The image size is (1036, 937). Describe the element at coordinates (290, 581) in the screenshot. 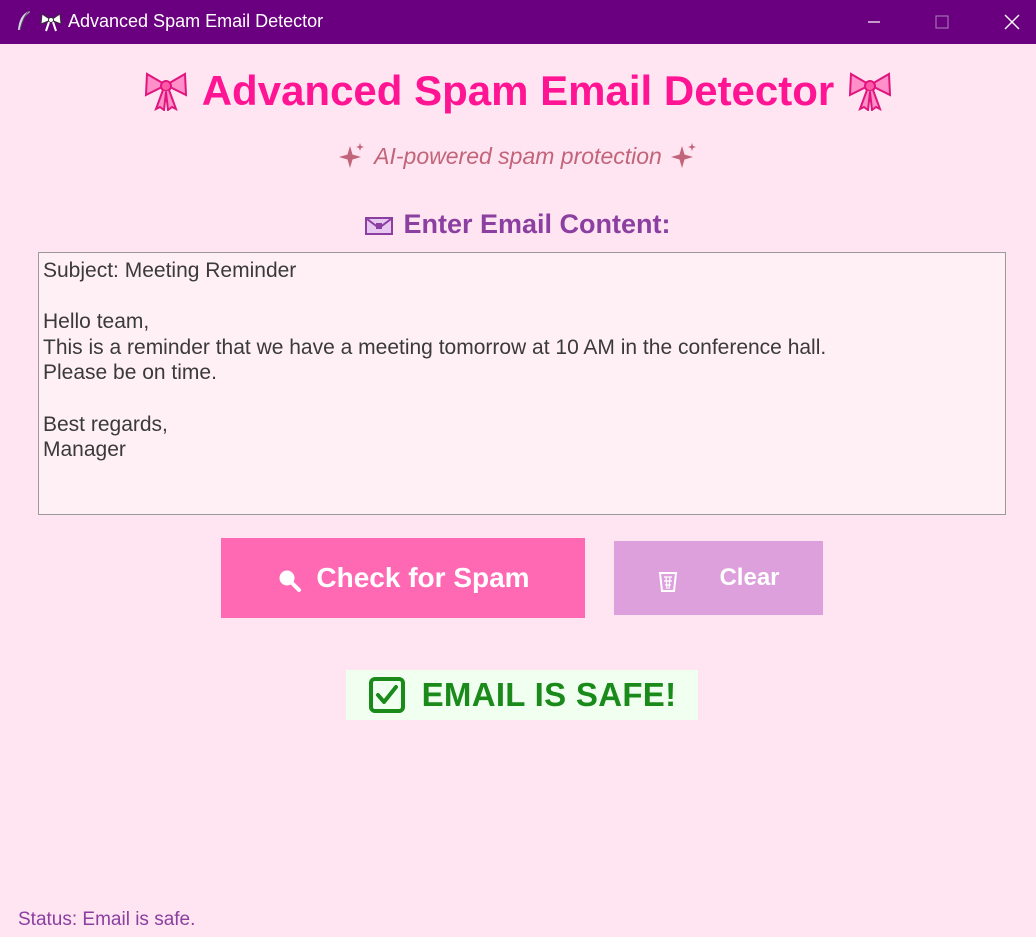

I see `magnifier-icon` at that location.